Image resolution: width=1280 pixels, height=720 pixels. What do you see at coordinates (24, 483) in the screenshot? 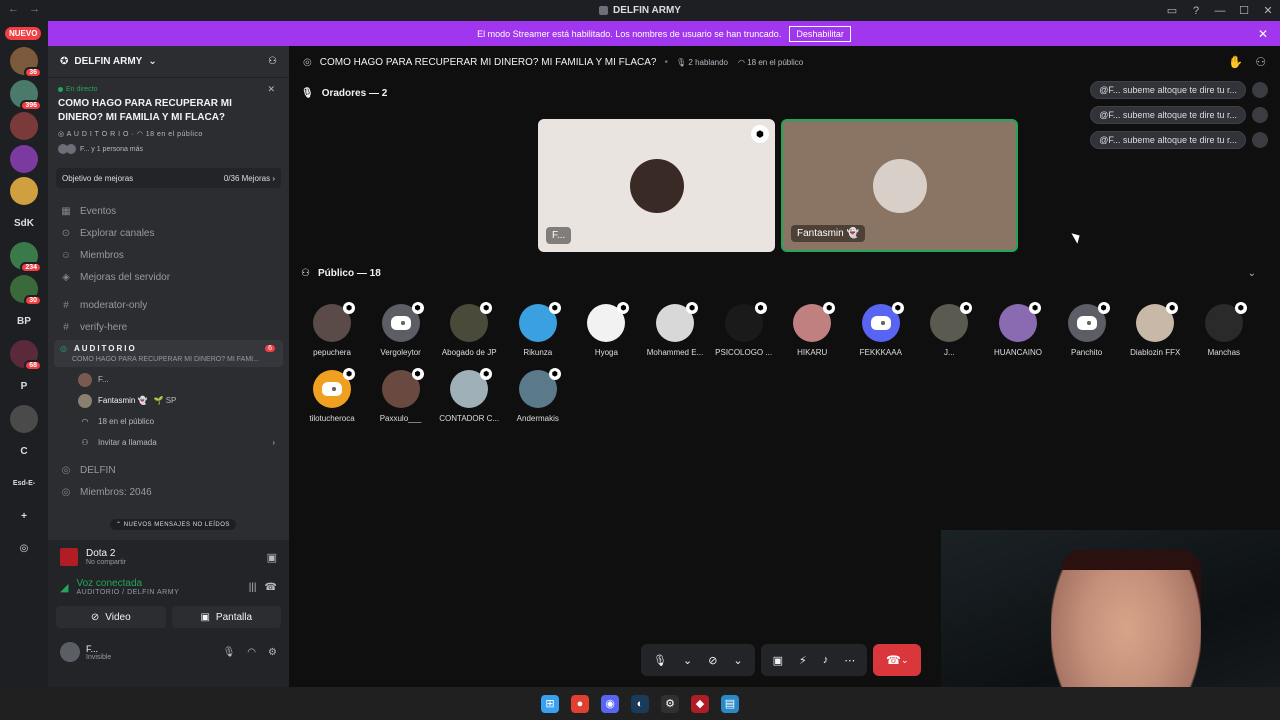
I see `server-icon: Esd-E-` at bounding box center [24, 483].